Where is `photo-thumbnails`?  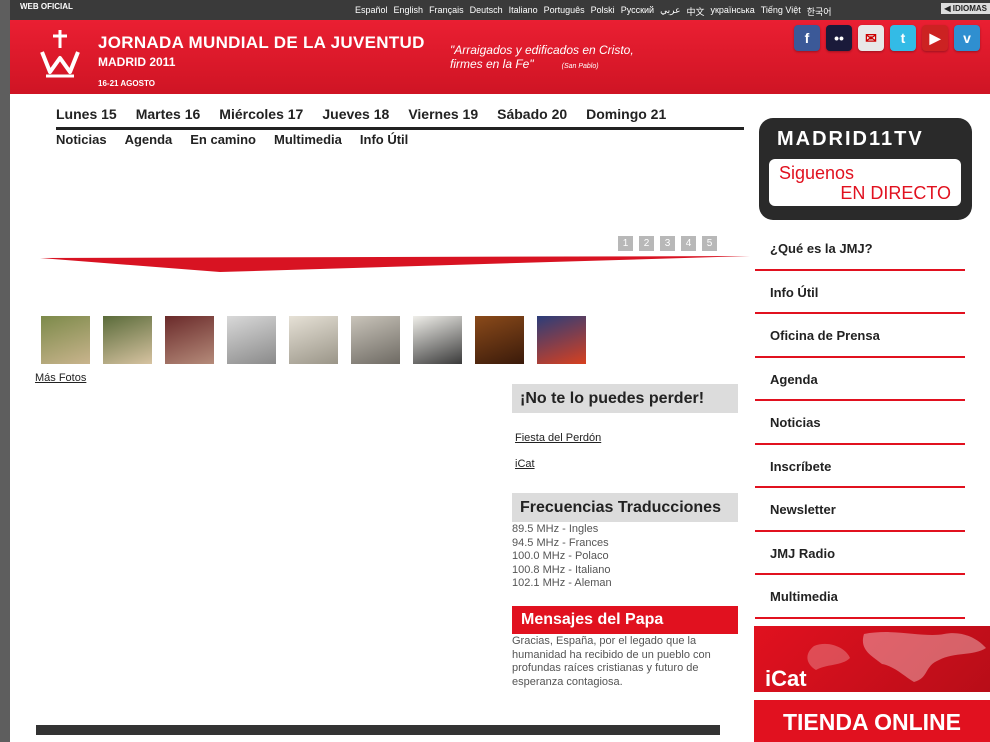 photo-thumbnails is located at coordinates (313, 340).